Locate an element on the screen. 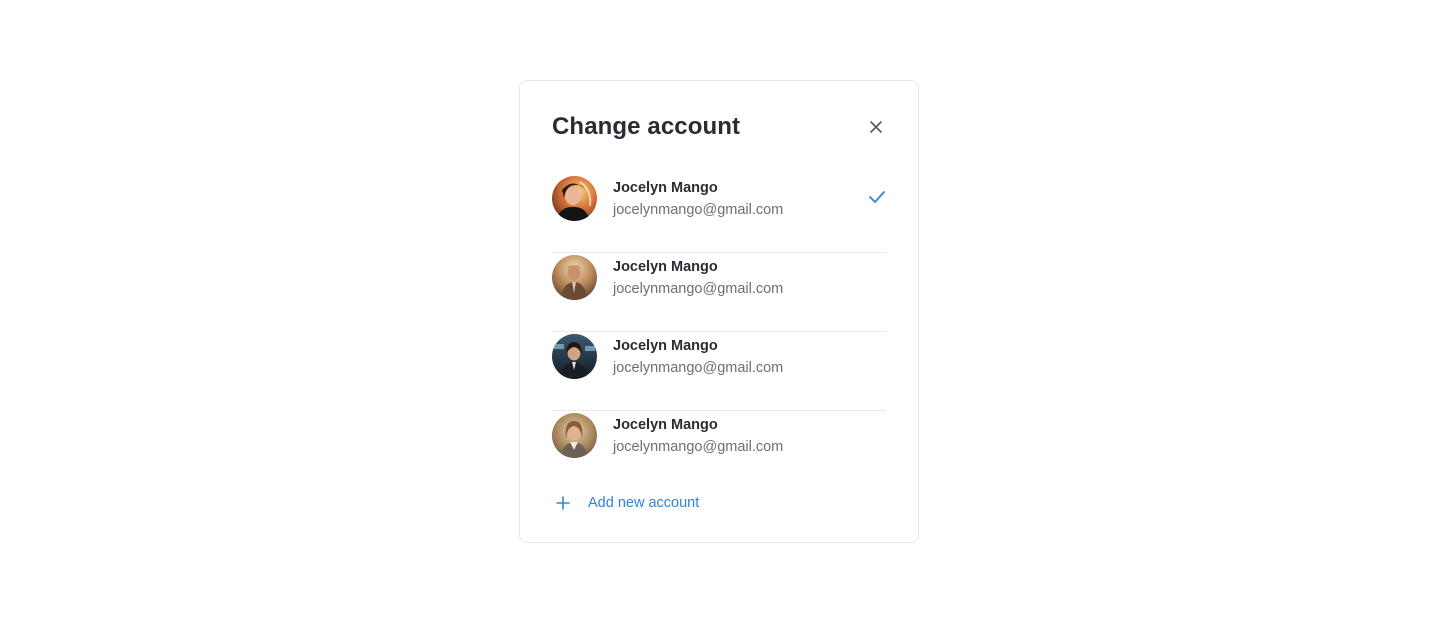  plus-icon is located at coordinates (563, 503).